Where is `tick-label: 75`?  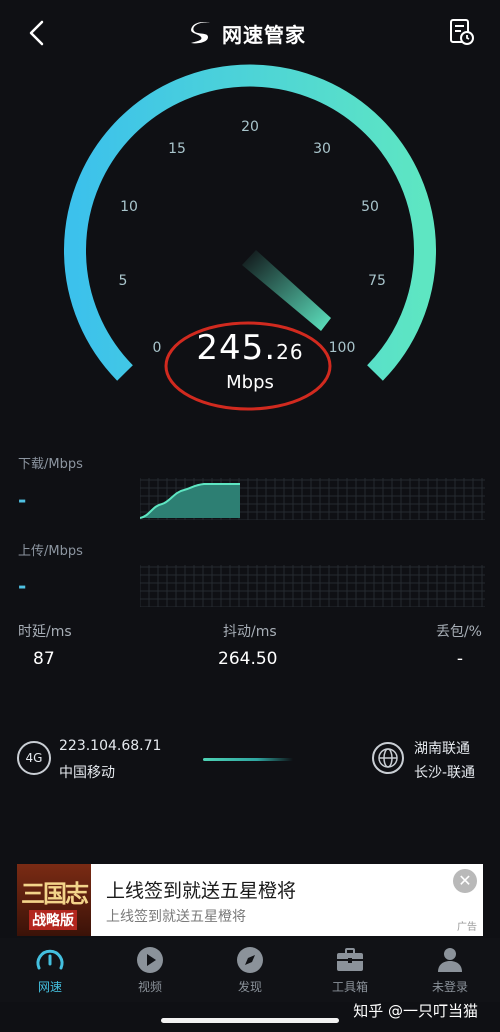
tick-label: 75 is located at coordinates (377, 281).